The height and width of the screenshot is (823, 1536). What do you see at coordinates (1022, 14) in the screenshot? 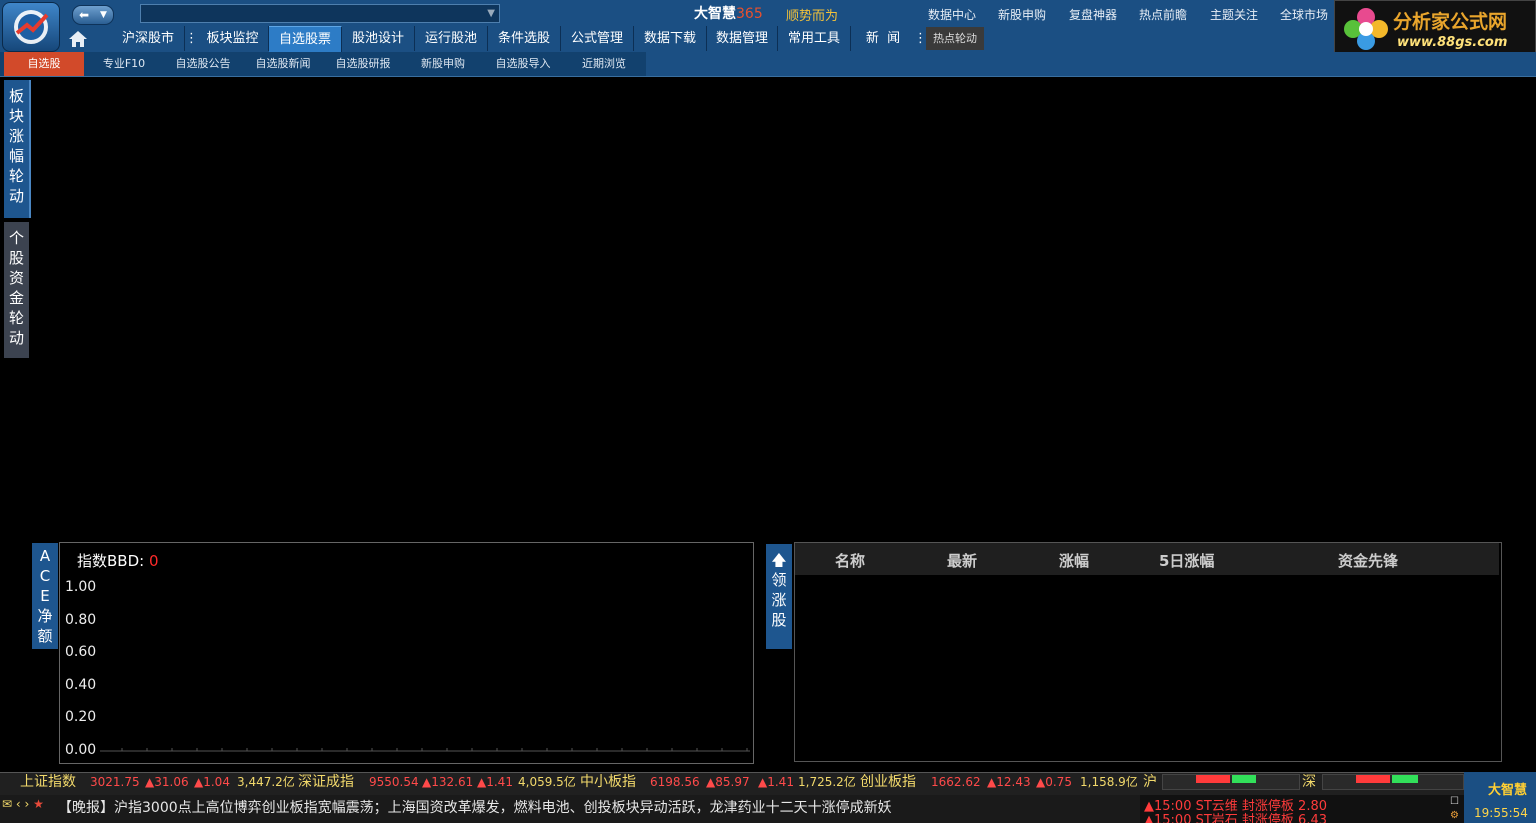
I see `top-link-ipo: 新股申购` at bounding box center [1022, 14].